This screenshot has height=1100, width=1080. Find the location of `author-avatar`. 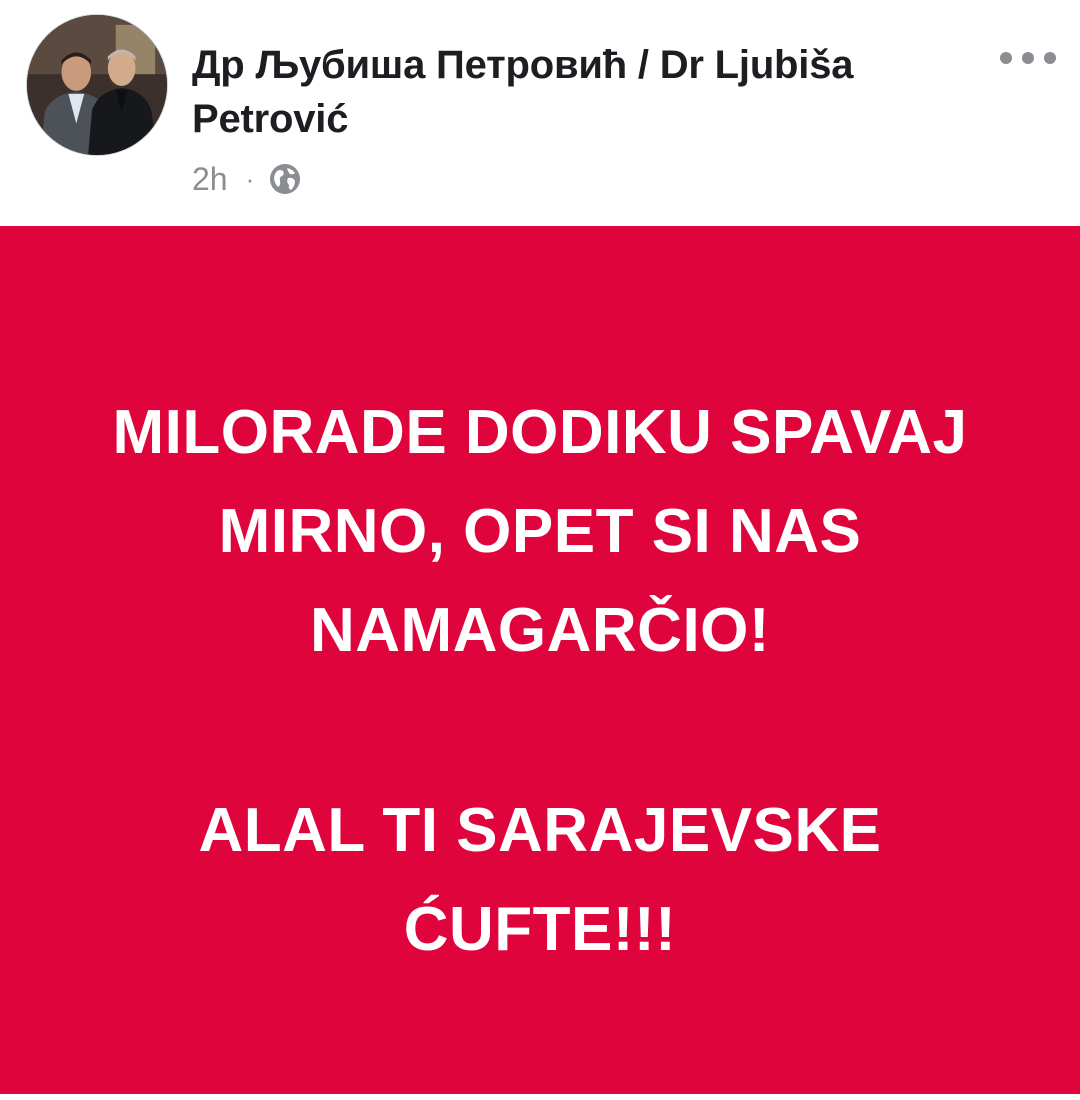

author-avatar is located at coordinates (97, 85).